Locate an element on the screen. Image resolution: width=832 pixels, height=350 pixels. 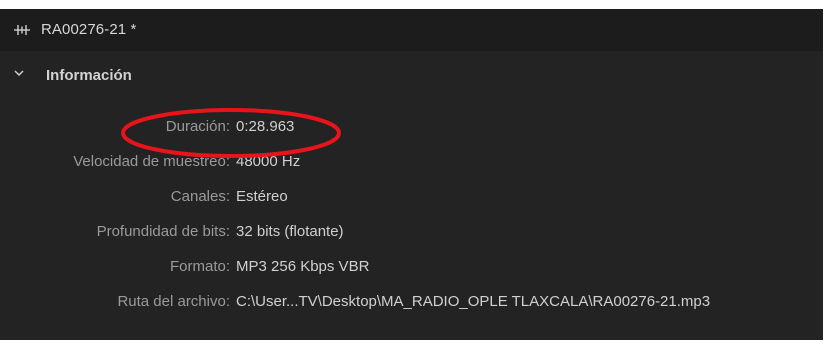
audio-waveform-icon is located at coordinates (22, 30).